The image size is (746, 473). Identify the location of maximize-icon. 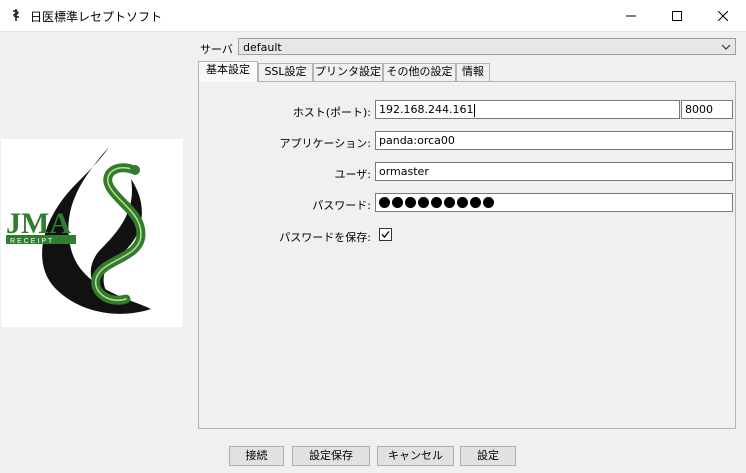
(677, 15).